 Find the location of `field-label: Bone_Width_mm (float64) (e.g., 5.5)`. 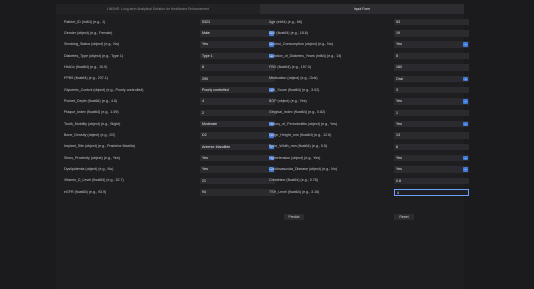

field-label: Bone_Width_mm (float64) (e.g., 5.5) is located at coordinates (298, 146).